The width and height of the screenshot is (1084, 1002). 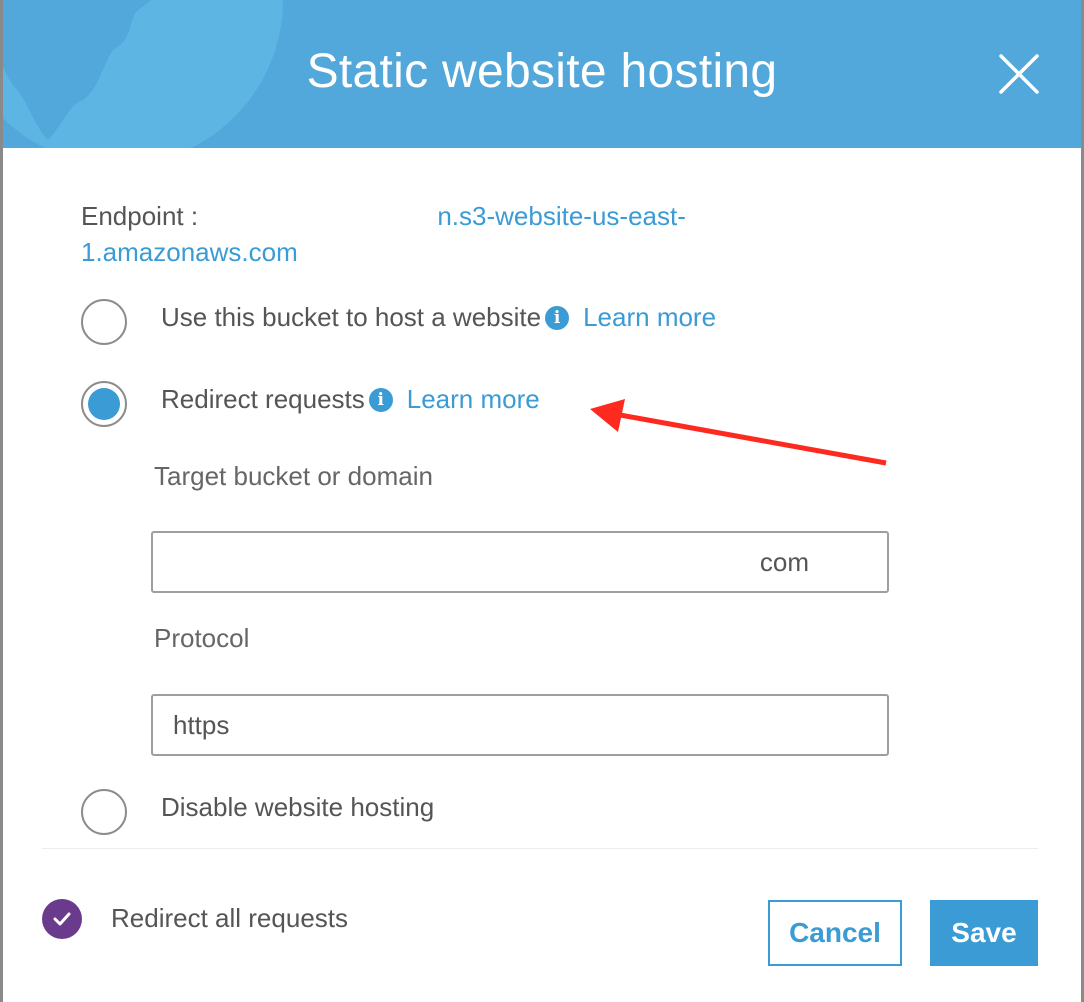 I want to click on window-frame-left, so click(x=1, y=501).